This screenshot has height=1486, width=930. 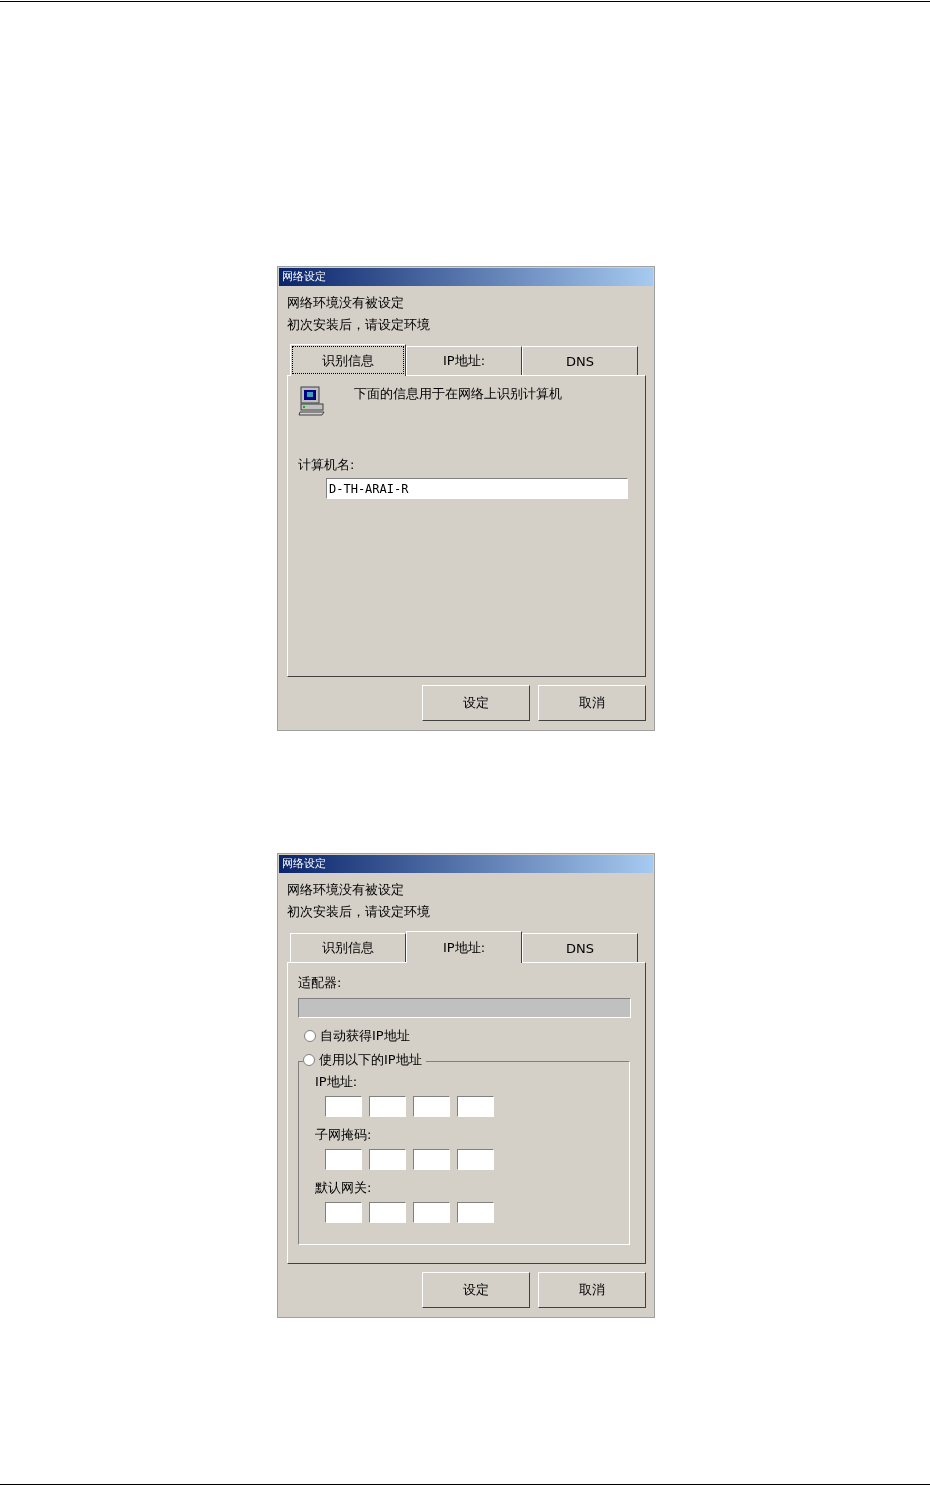 I want to click on computer-name-field: D-TH-ARAI-R, so click(x=477, y=488).